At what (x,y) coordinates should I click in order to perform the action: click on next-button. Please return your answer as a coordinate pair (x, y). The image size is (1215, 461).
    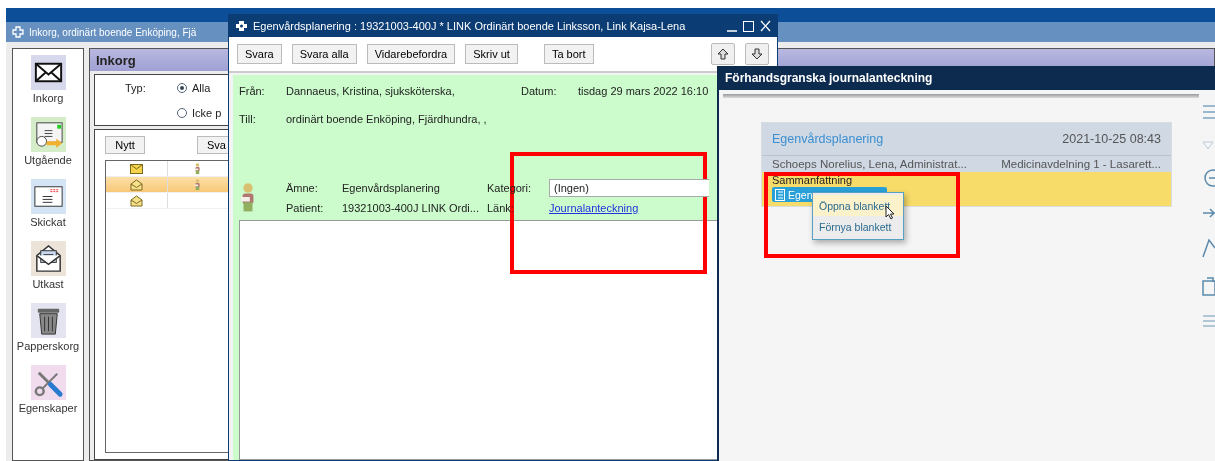
    Looking at the image, I should click on (757, 54).